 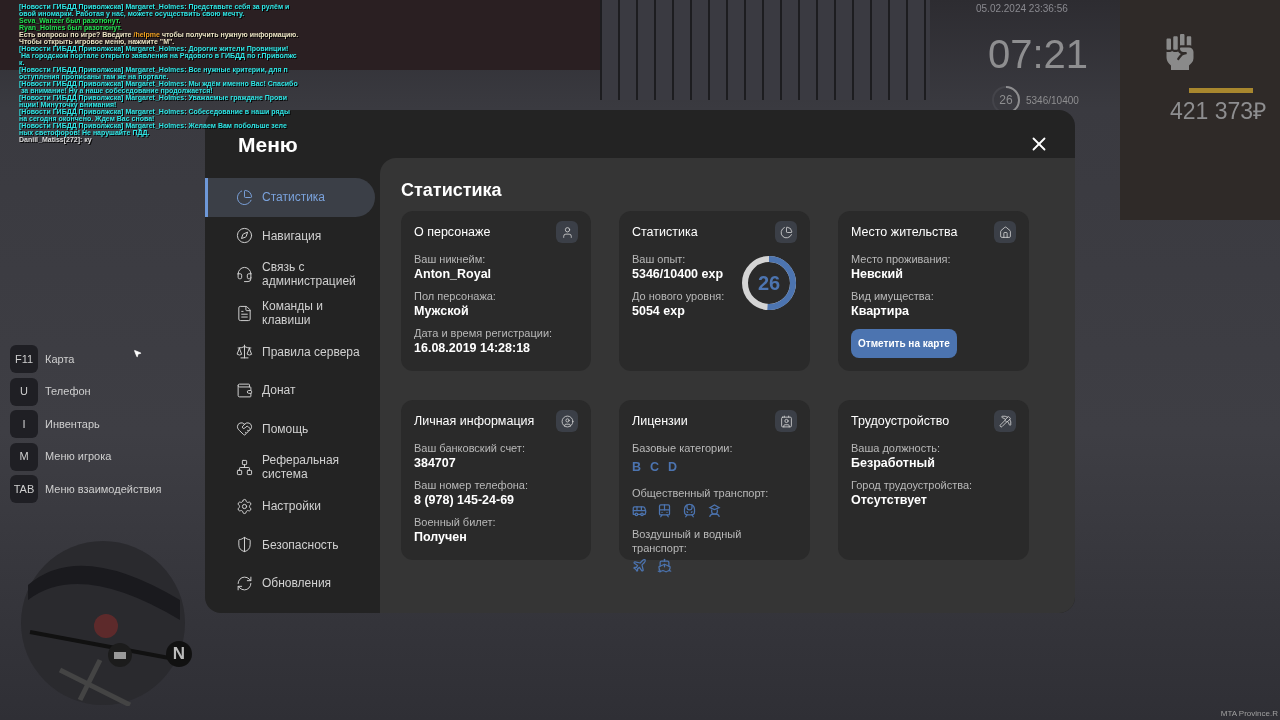 What do you see at coordinates (714, 510) in the screenshot?
I see `person-with-cap-icon` at bounding box center [714, 510].